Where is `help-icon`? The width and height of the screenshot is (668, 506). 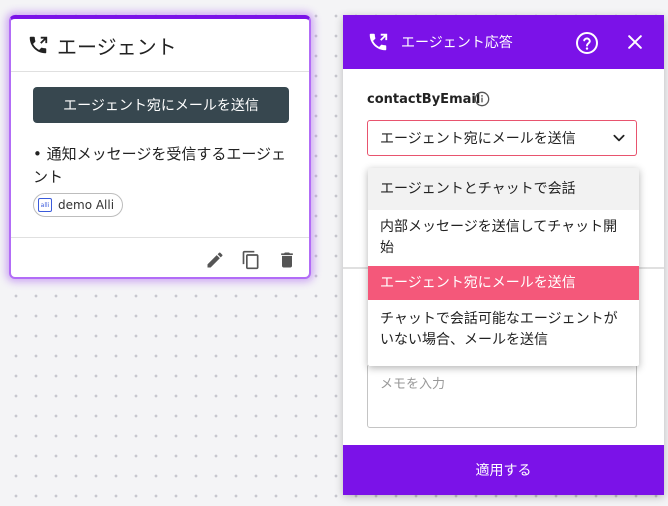
help-icon is located at coordinates (587, 43).